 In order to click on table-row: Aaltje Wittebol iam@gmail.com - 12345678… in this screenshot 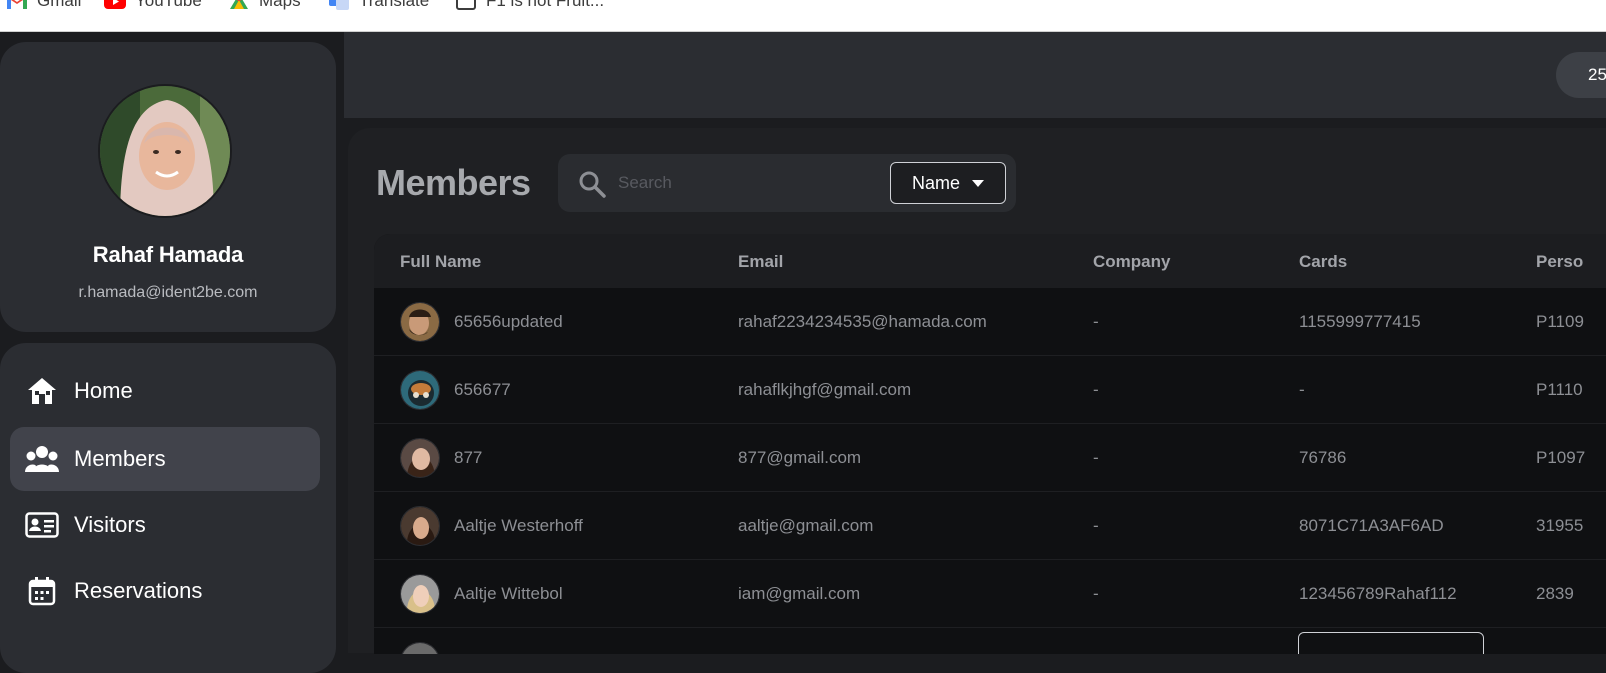, I will do `click(990, 594)`.